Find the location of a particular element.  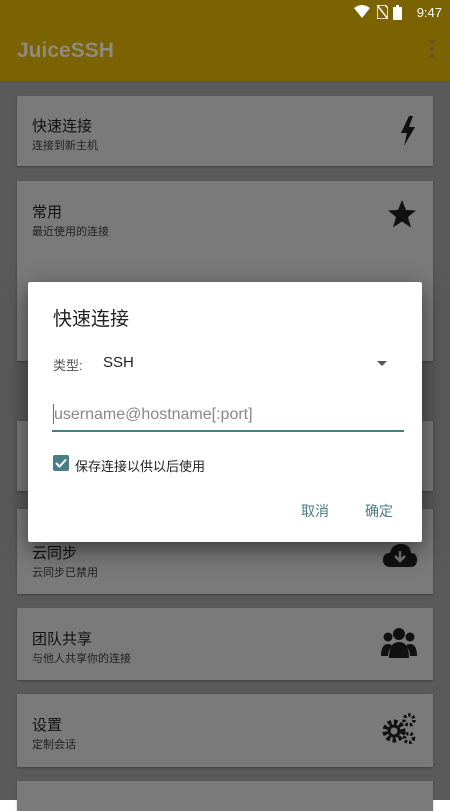

card-subtitle: 定制会话 is located at coordinates (54, 745).